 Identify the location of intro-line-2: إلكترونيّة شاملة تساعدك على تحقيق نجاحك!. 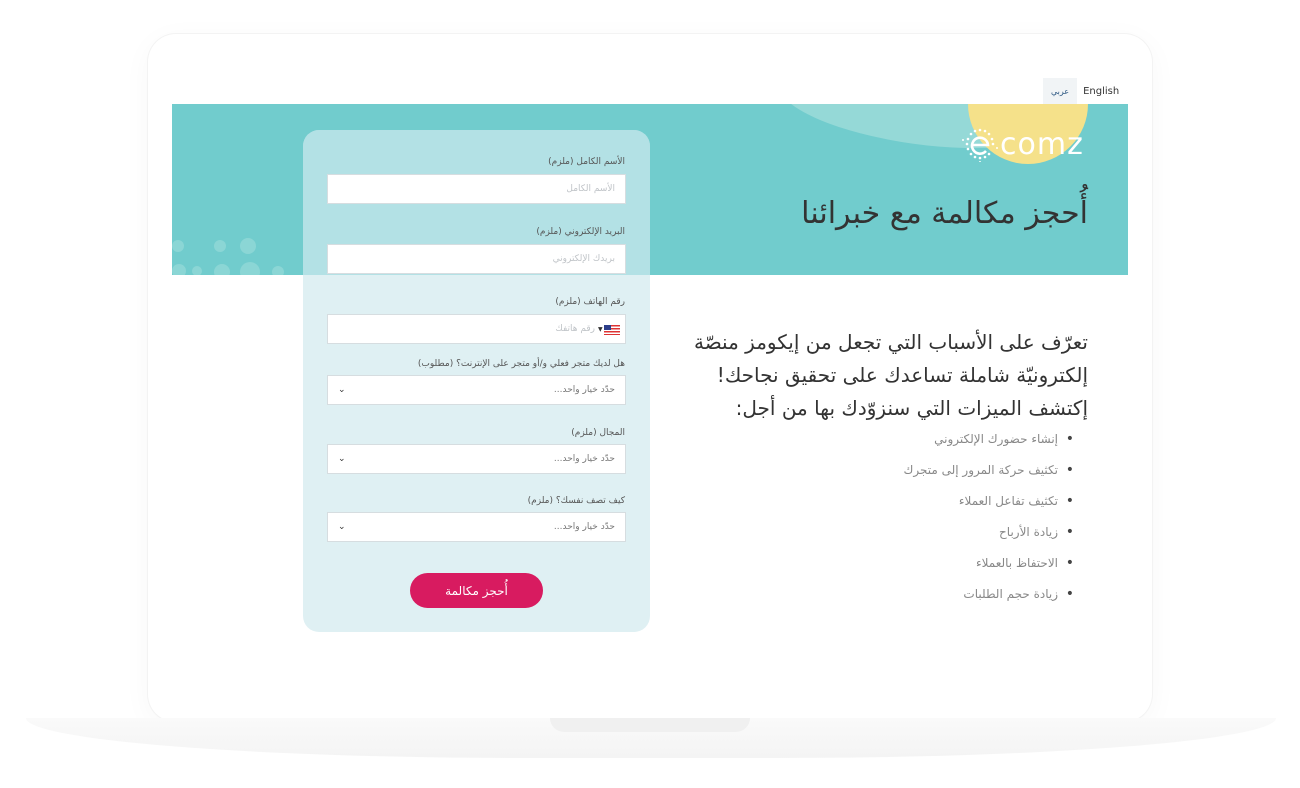
(902, 375).